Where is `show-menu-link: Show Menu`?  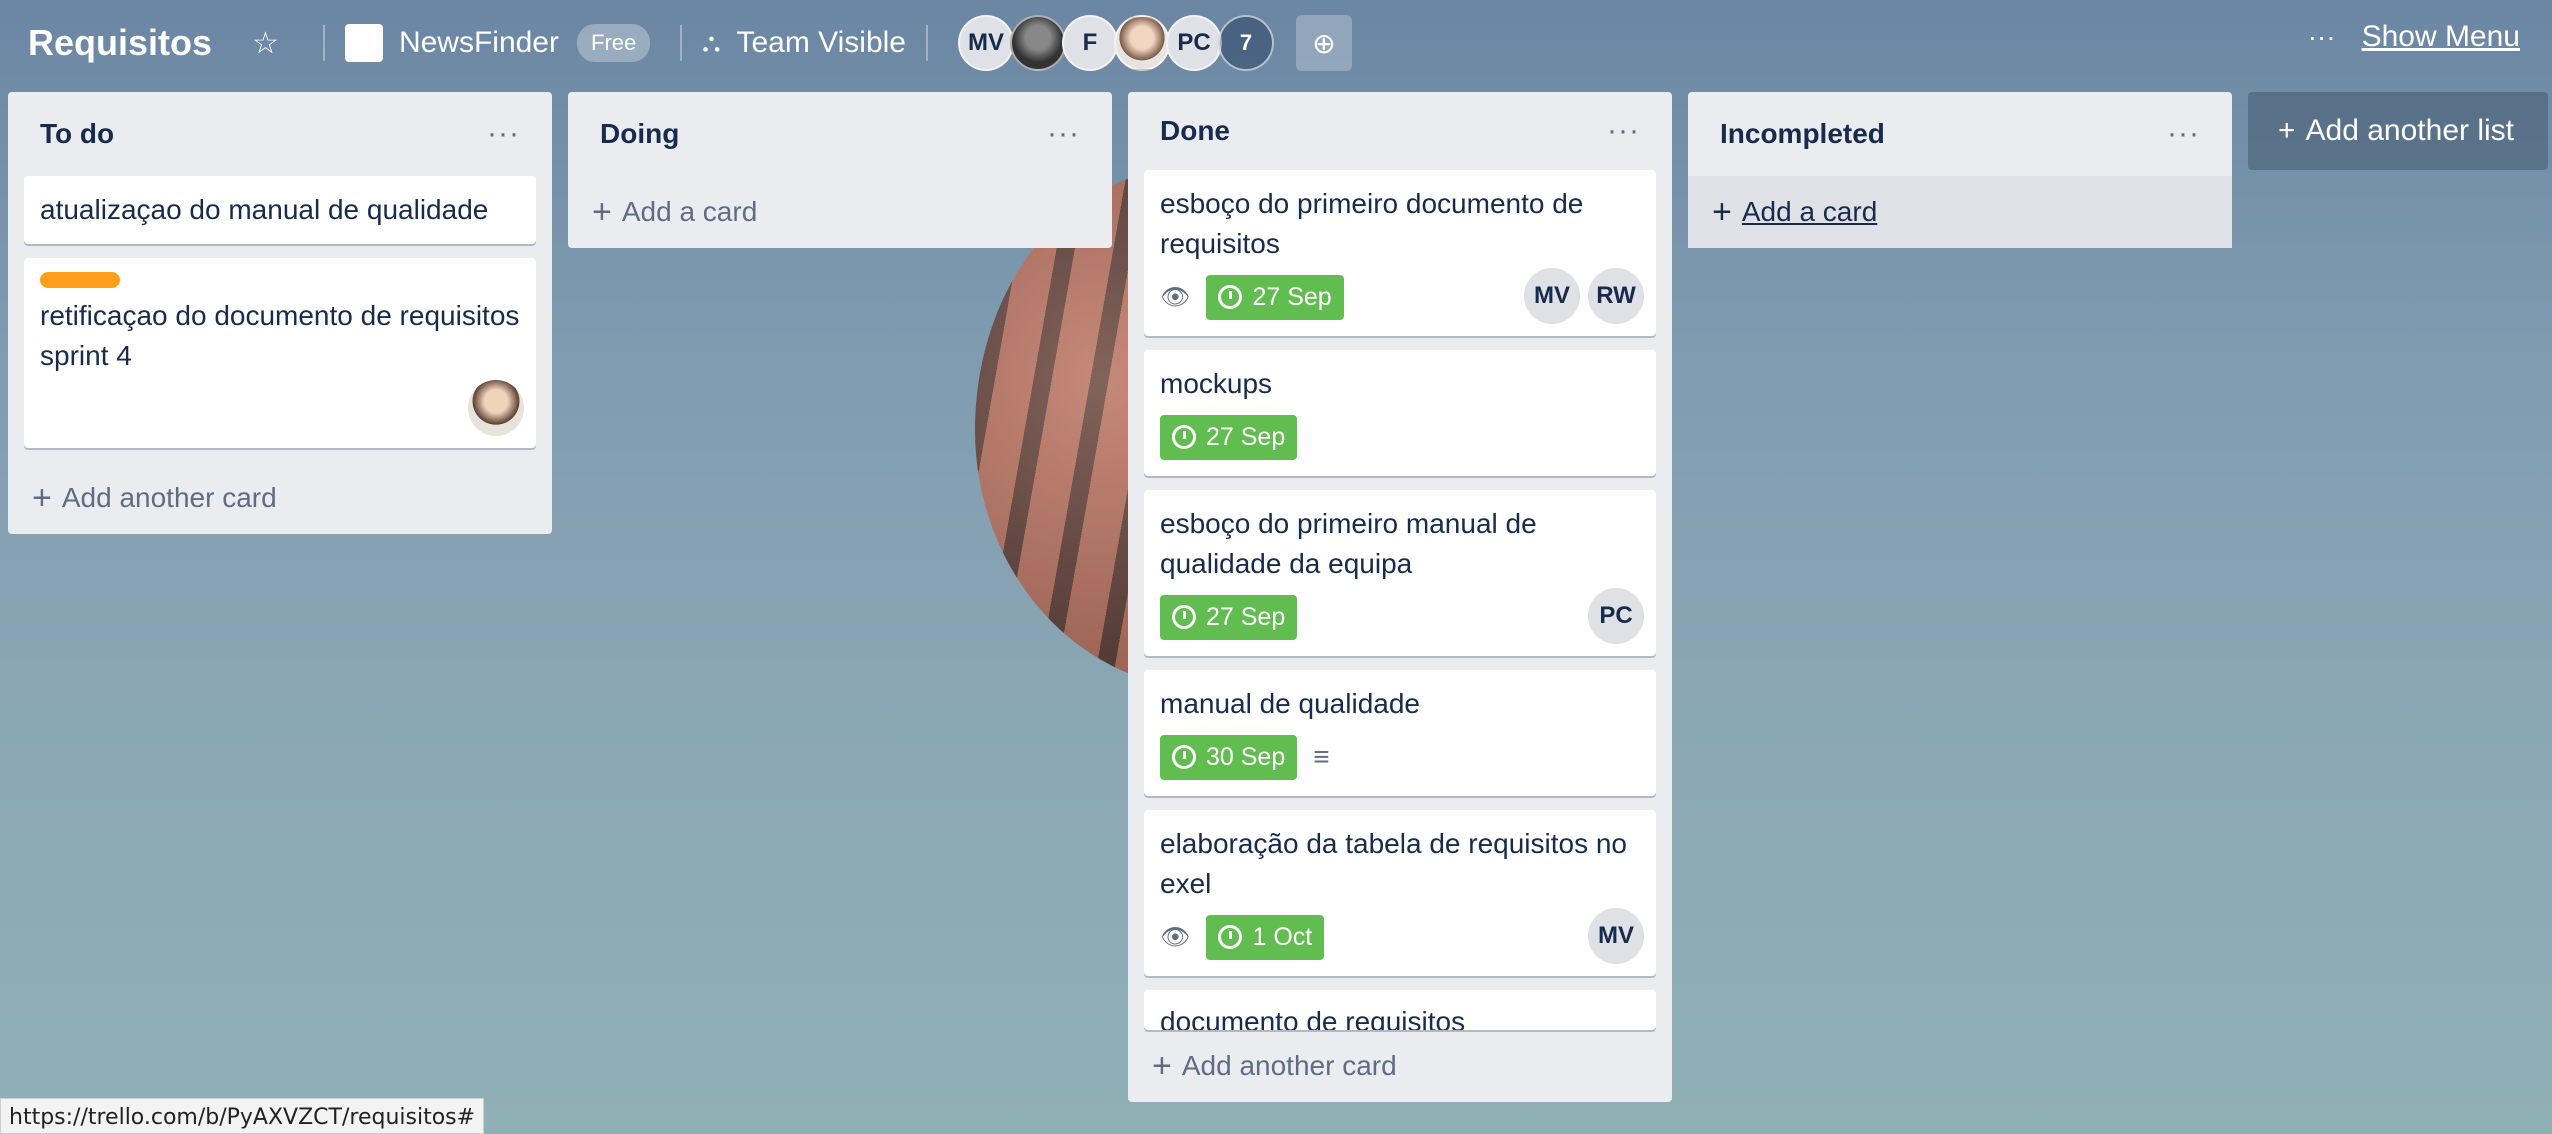 show-menu-link: Show Menu is located at coordinates (2441, 37).